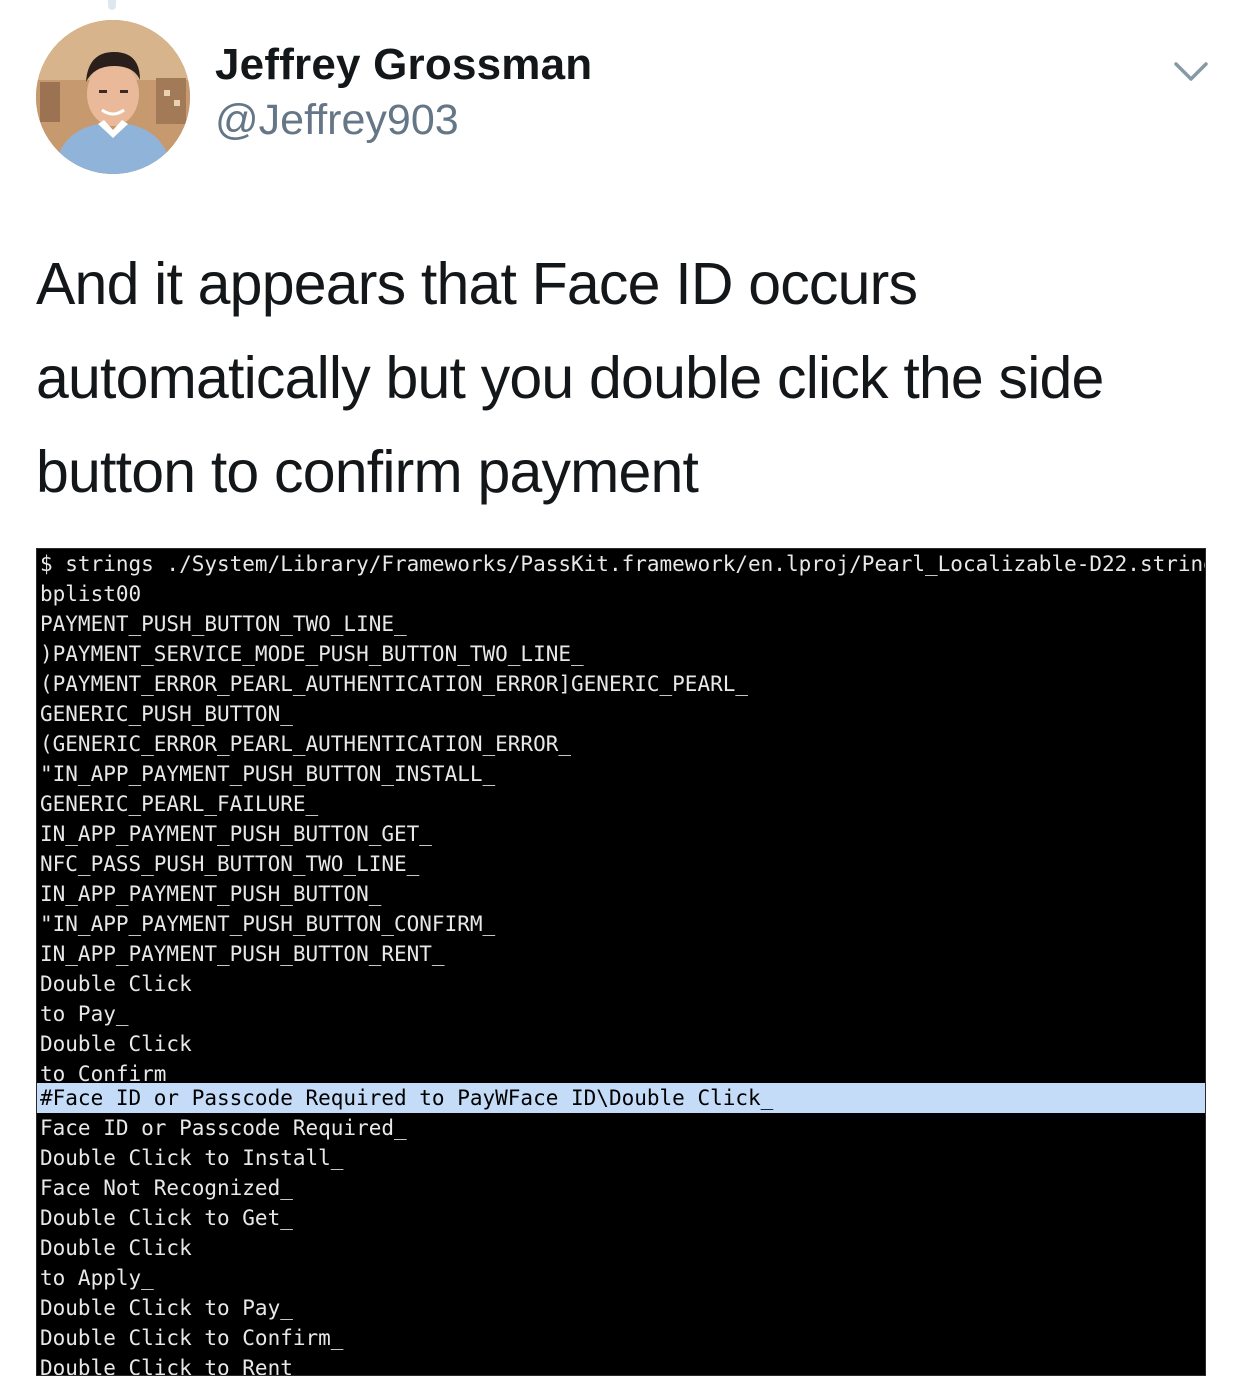  Describe the element at coordinates (84, 1014) in the screenshot. I see `terminal-output-line: to Pay_` at that location.